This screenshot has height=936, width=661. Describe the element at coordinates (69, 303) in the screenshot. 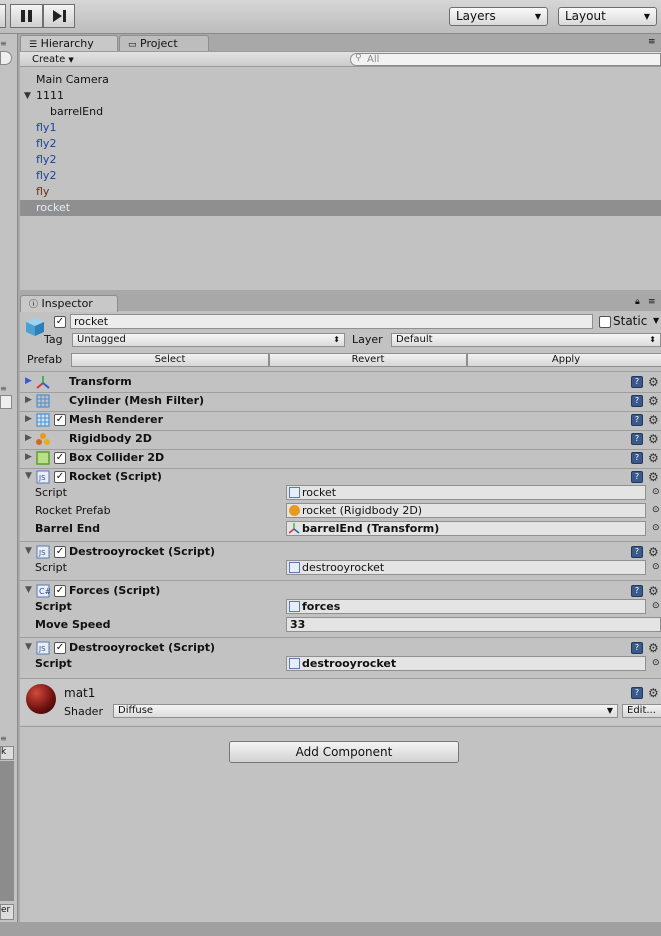

I see `tab-inspector: ⓘ Inspector` at that location.